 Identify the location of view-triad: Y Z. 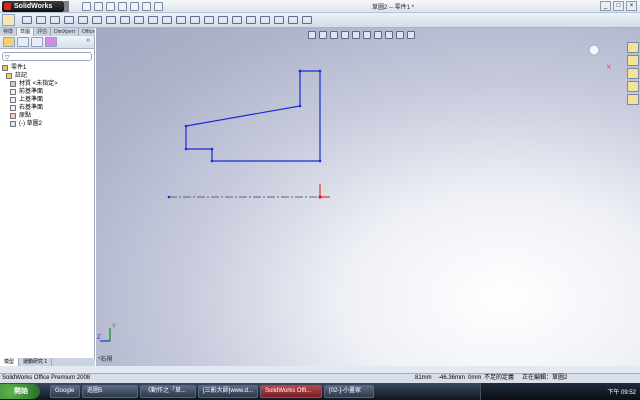
(106, 333).